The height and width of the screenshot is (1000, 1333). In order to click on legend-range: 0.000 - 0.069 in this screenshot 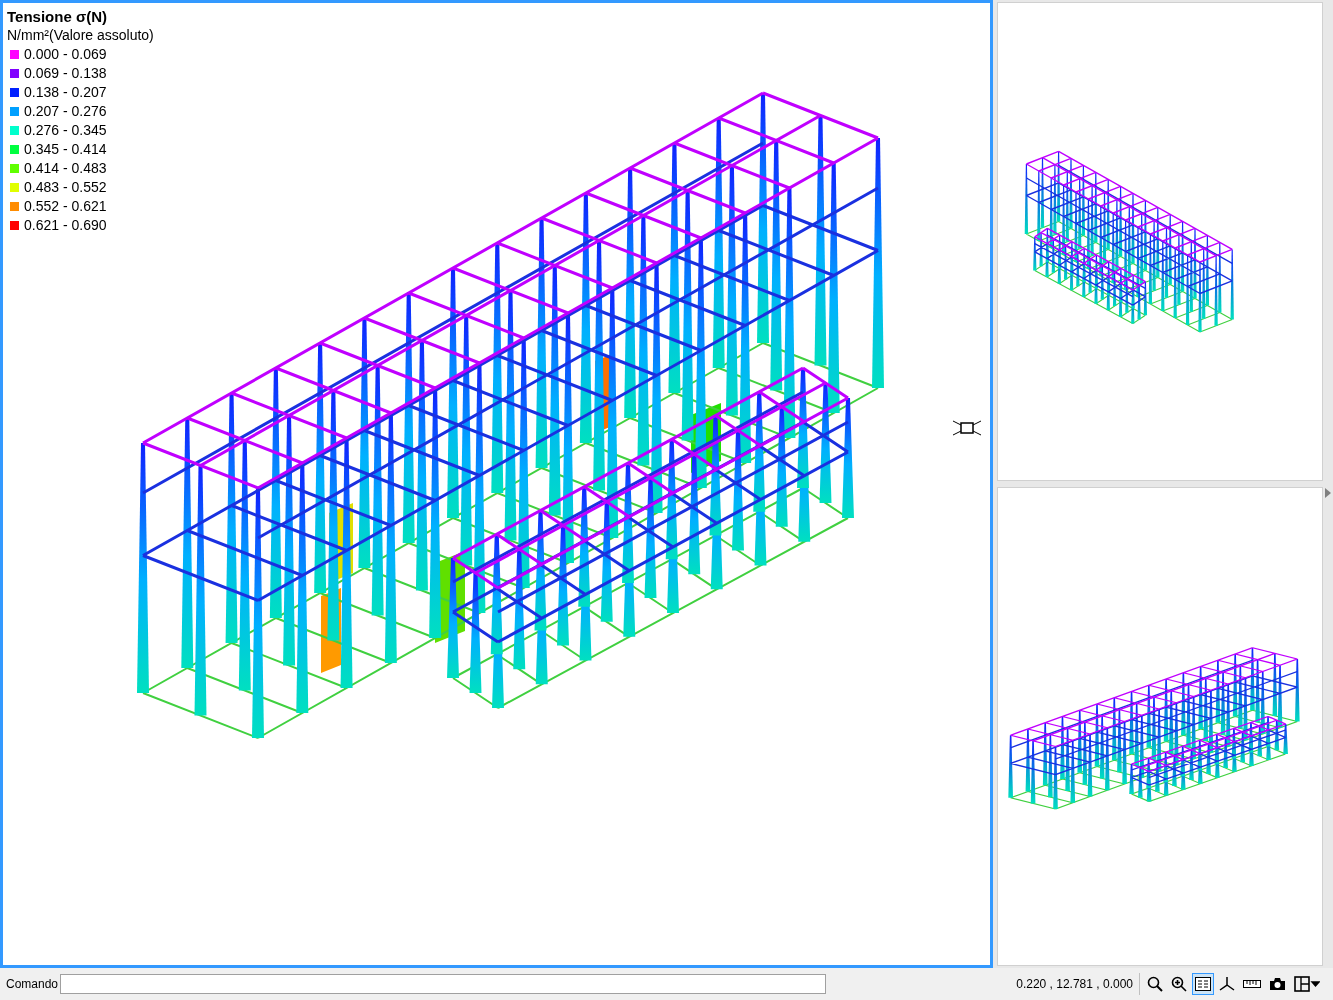, I will do `click(65, 54)`.